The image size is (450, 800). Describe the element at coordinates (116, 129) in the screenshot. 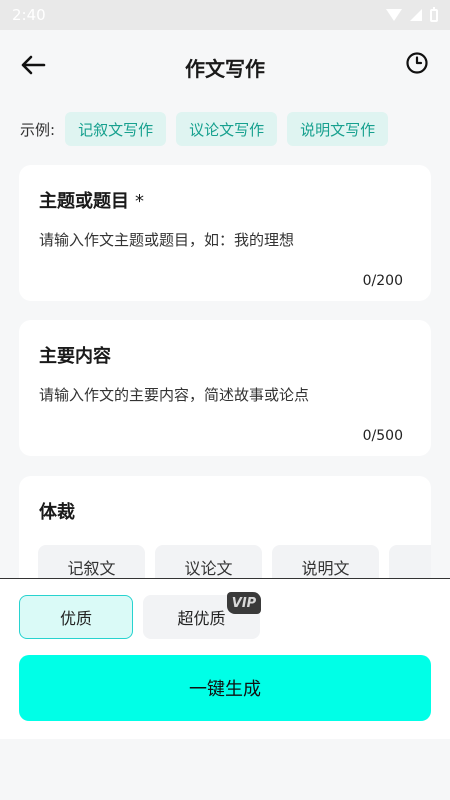

I see `example-chip-narrative: 记叙文写作` at that location.